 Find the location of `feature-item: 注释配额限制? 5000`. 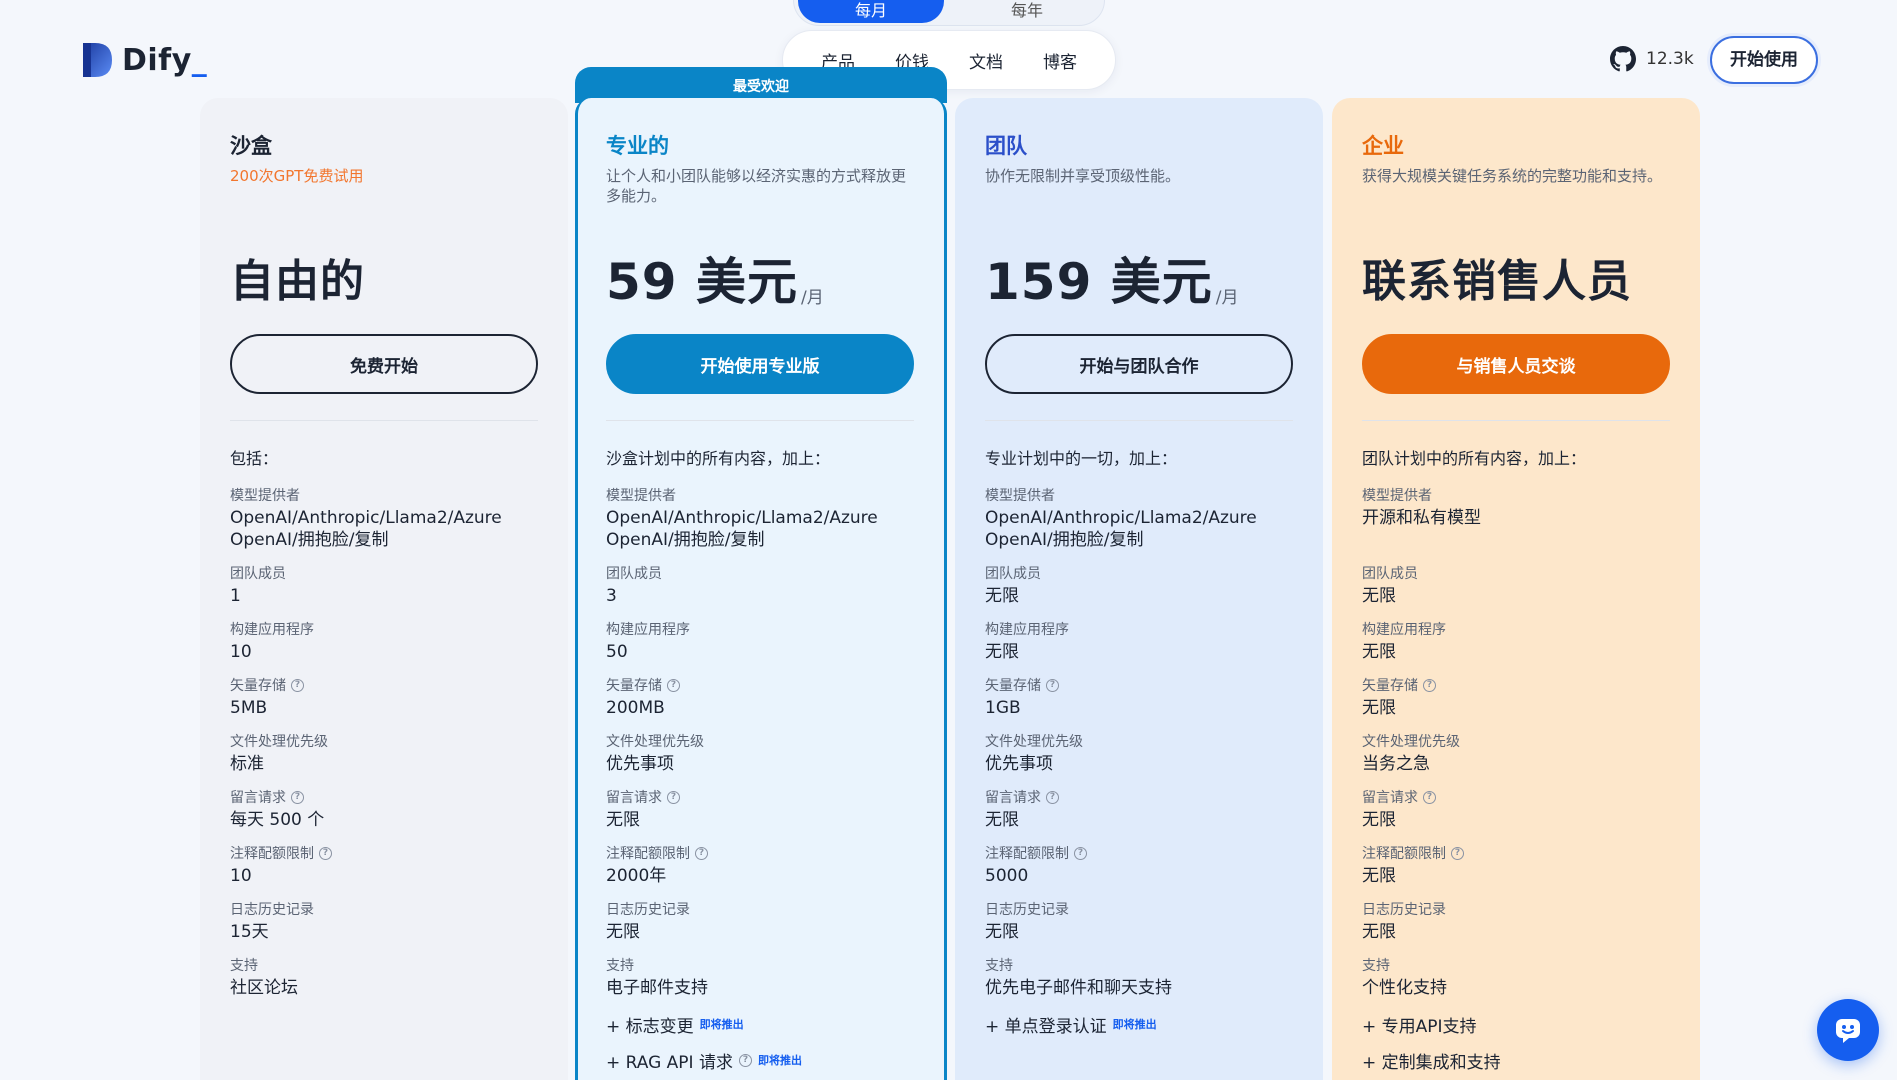

feature-item: 注释配额限制? 5000 is located at coordinates (1139, 865).